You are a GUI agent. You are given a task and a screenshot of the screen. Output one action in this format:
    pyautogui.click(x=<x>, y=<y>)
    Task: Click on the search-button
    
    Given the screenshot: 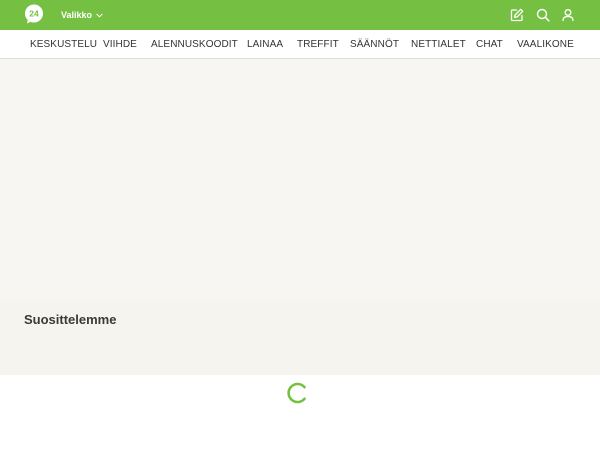 What is the action you would take?
    pyautogui.click(x=543, y=15)
    